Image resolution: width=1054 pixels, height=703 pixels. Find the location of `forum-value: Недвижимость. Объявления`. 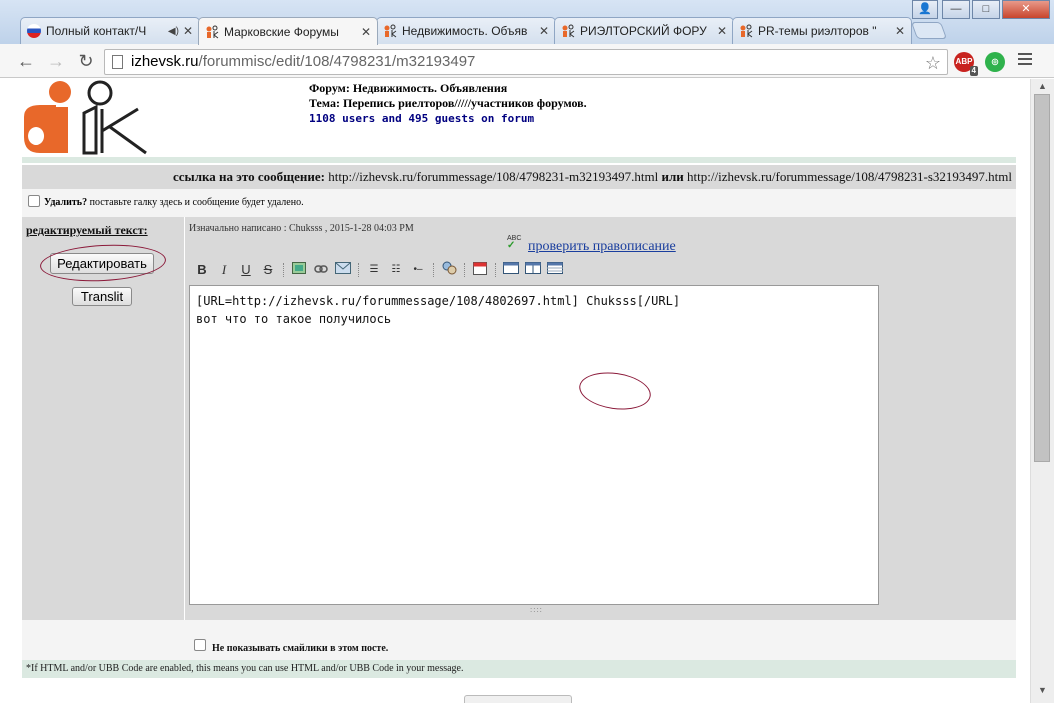

forum-value: Недвижимость. Объявления is located at coordinates (430, 88).